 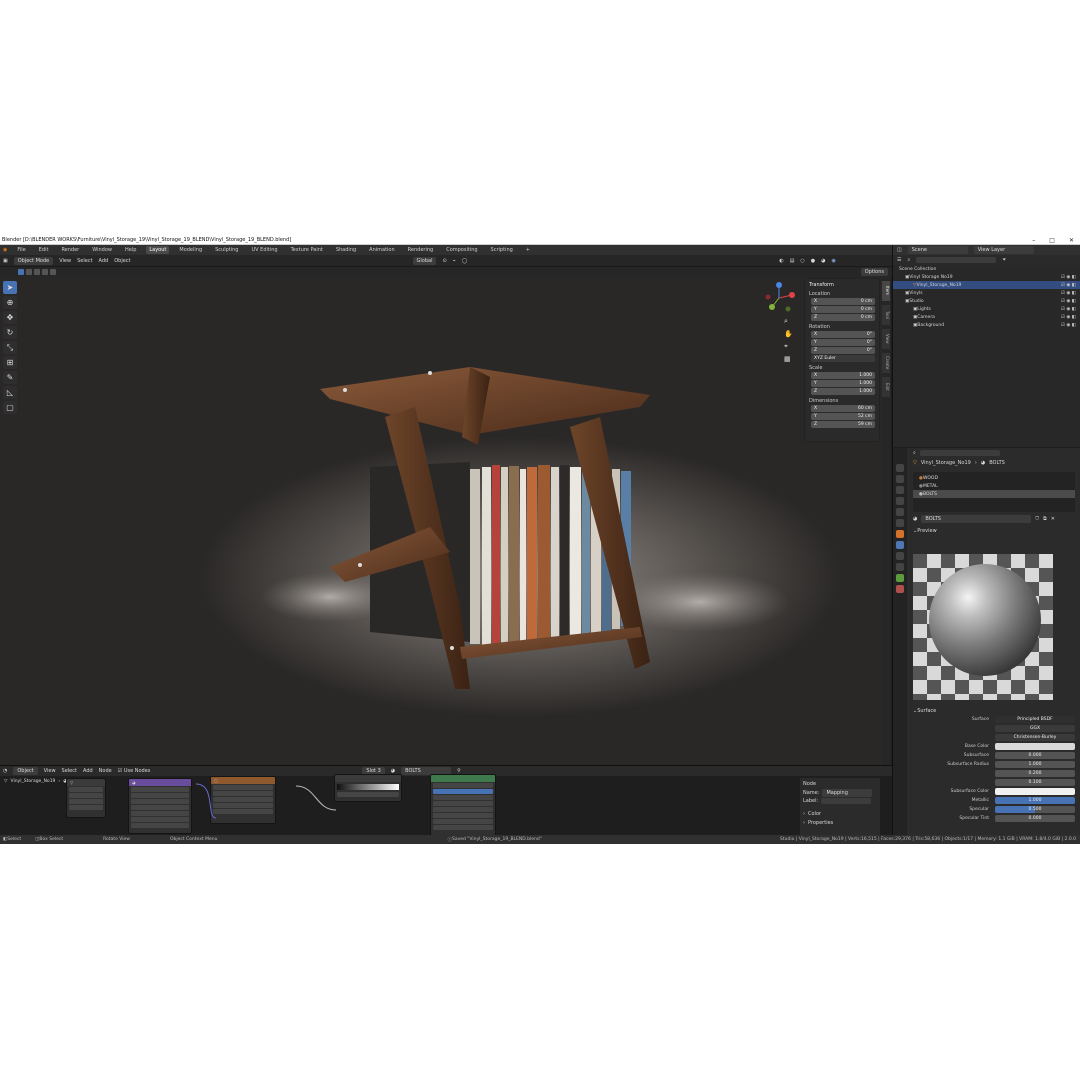 I want to click on outliner-search-input, so click(x=956, y=260).